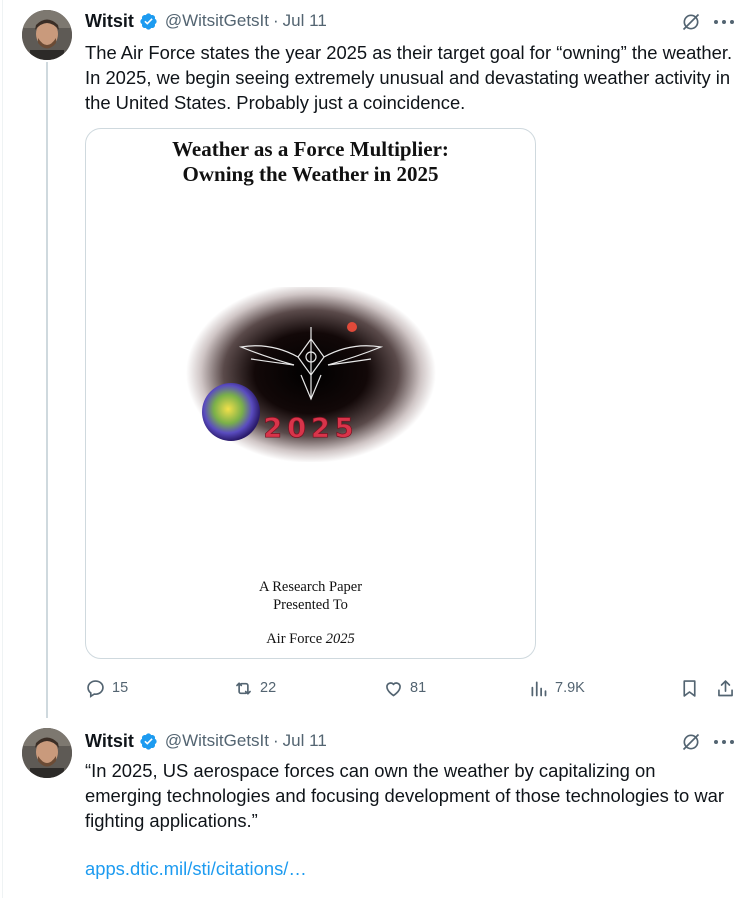 Image resolution: width=756 pixels, height=898 pixels. Describe the element at coordinates (539, 688) in the screenshot. I see `views-icon` at that location.